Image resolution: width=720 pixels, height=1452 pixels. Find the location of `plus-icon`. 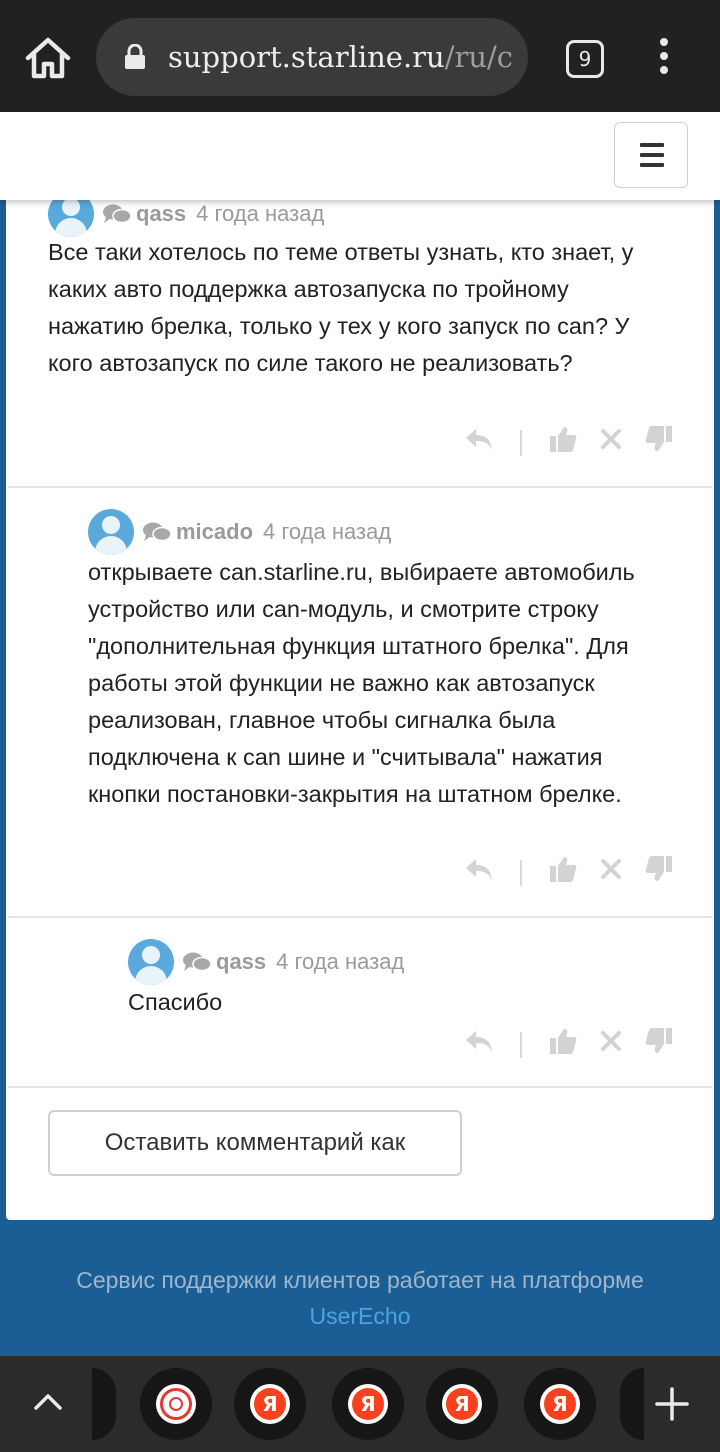

plus-icon is located at coordinates (672, 1404).